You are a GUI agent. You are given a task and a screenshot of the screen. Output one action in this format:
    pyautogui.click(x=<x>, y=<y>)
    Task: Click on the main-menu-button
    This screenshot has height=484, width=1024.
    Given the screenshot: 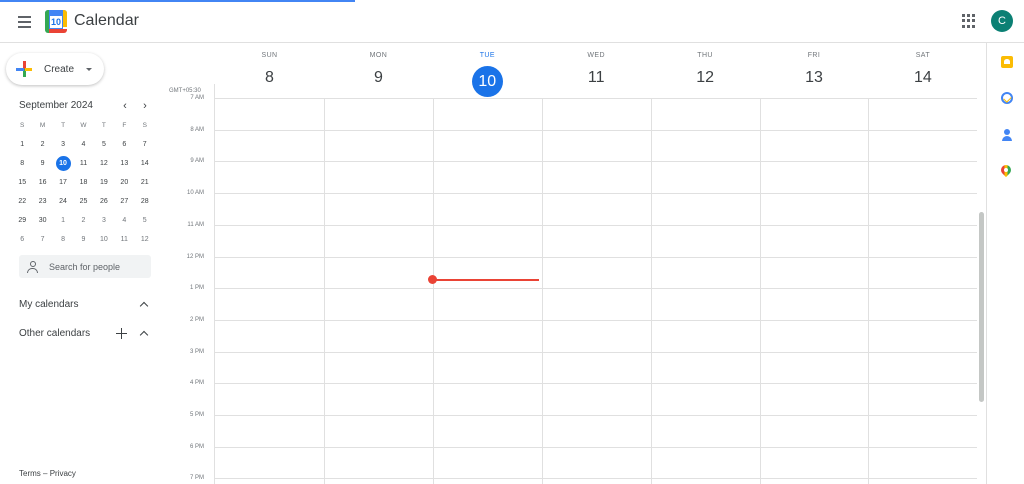 What is the action you would take?
    pyautogui.click(x=24, y=22)
    